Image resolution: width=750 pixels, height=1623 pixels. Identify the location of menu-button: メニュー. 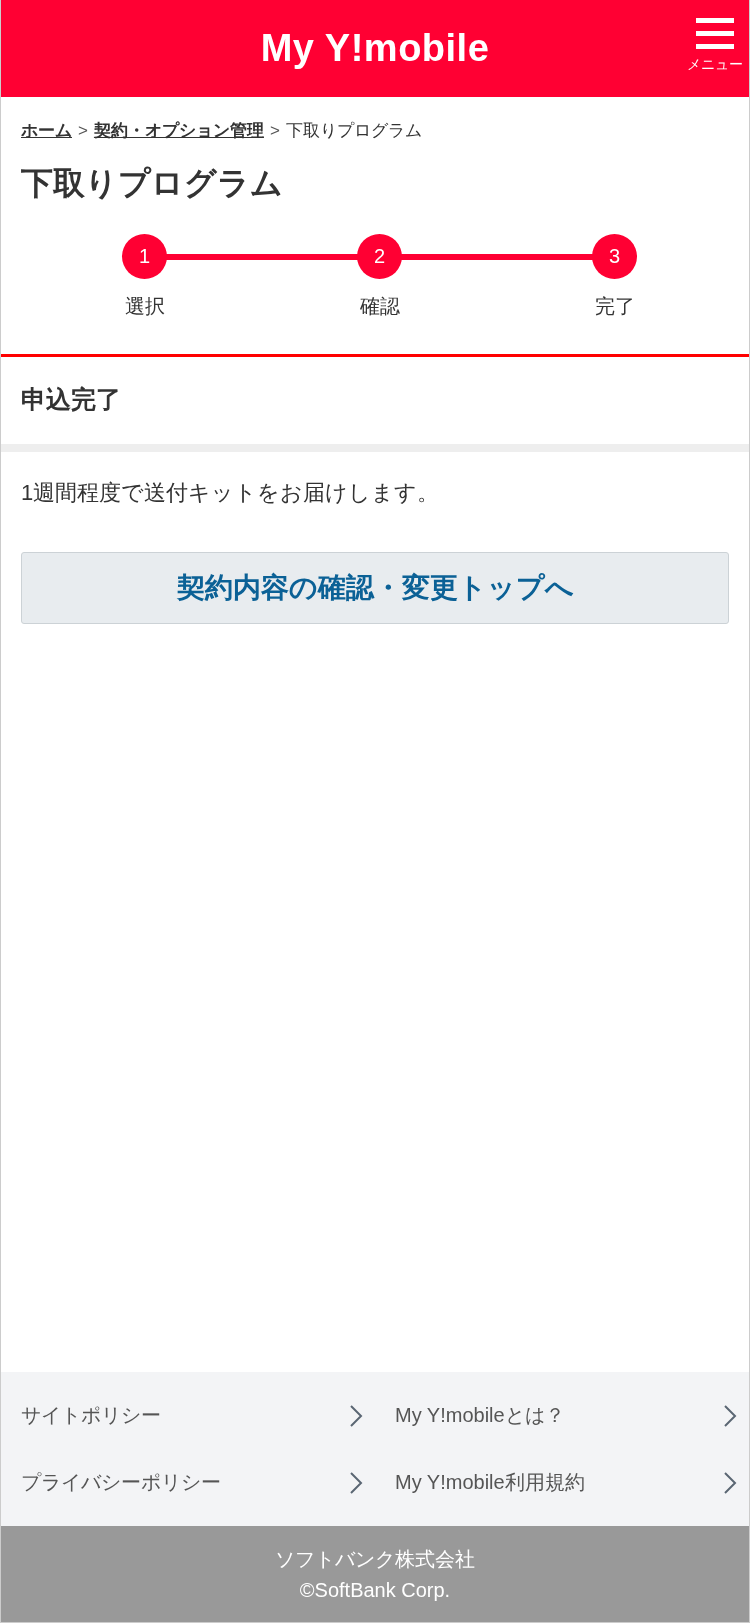
(715, 46).